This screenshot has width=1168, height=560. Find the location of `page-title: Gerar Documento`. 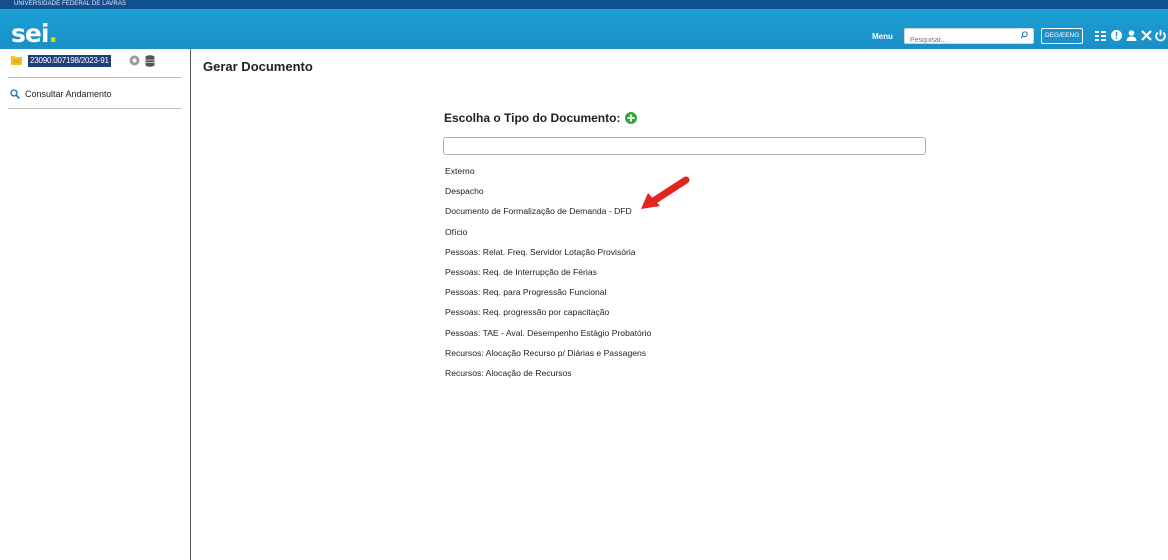

page-title: Gerar Documento is located at coordinates (258, 66).